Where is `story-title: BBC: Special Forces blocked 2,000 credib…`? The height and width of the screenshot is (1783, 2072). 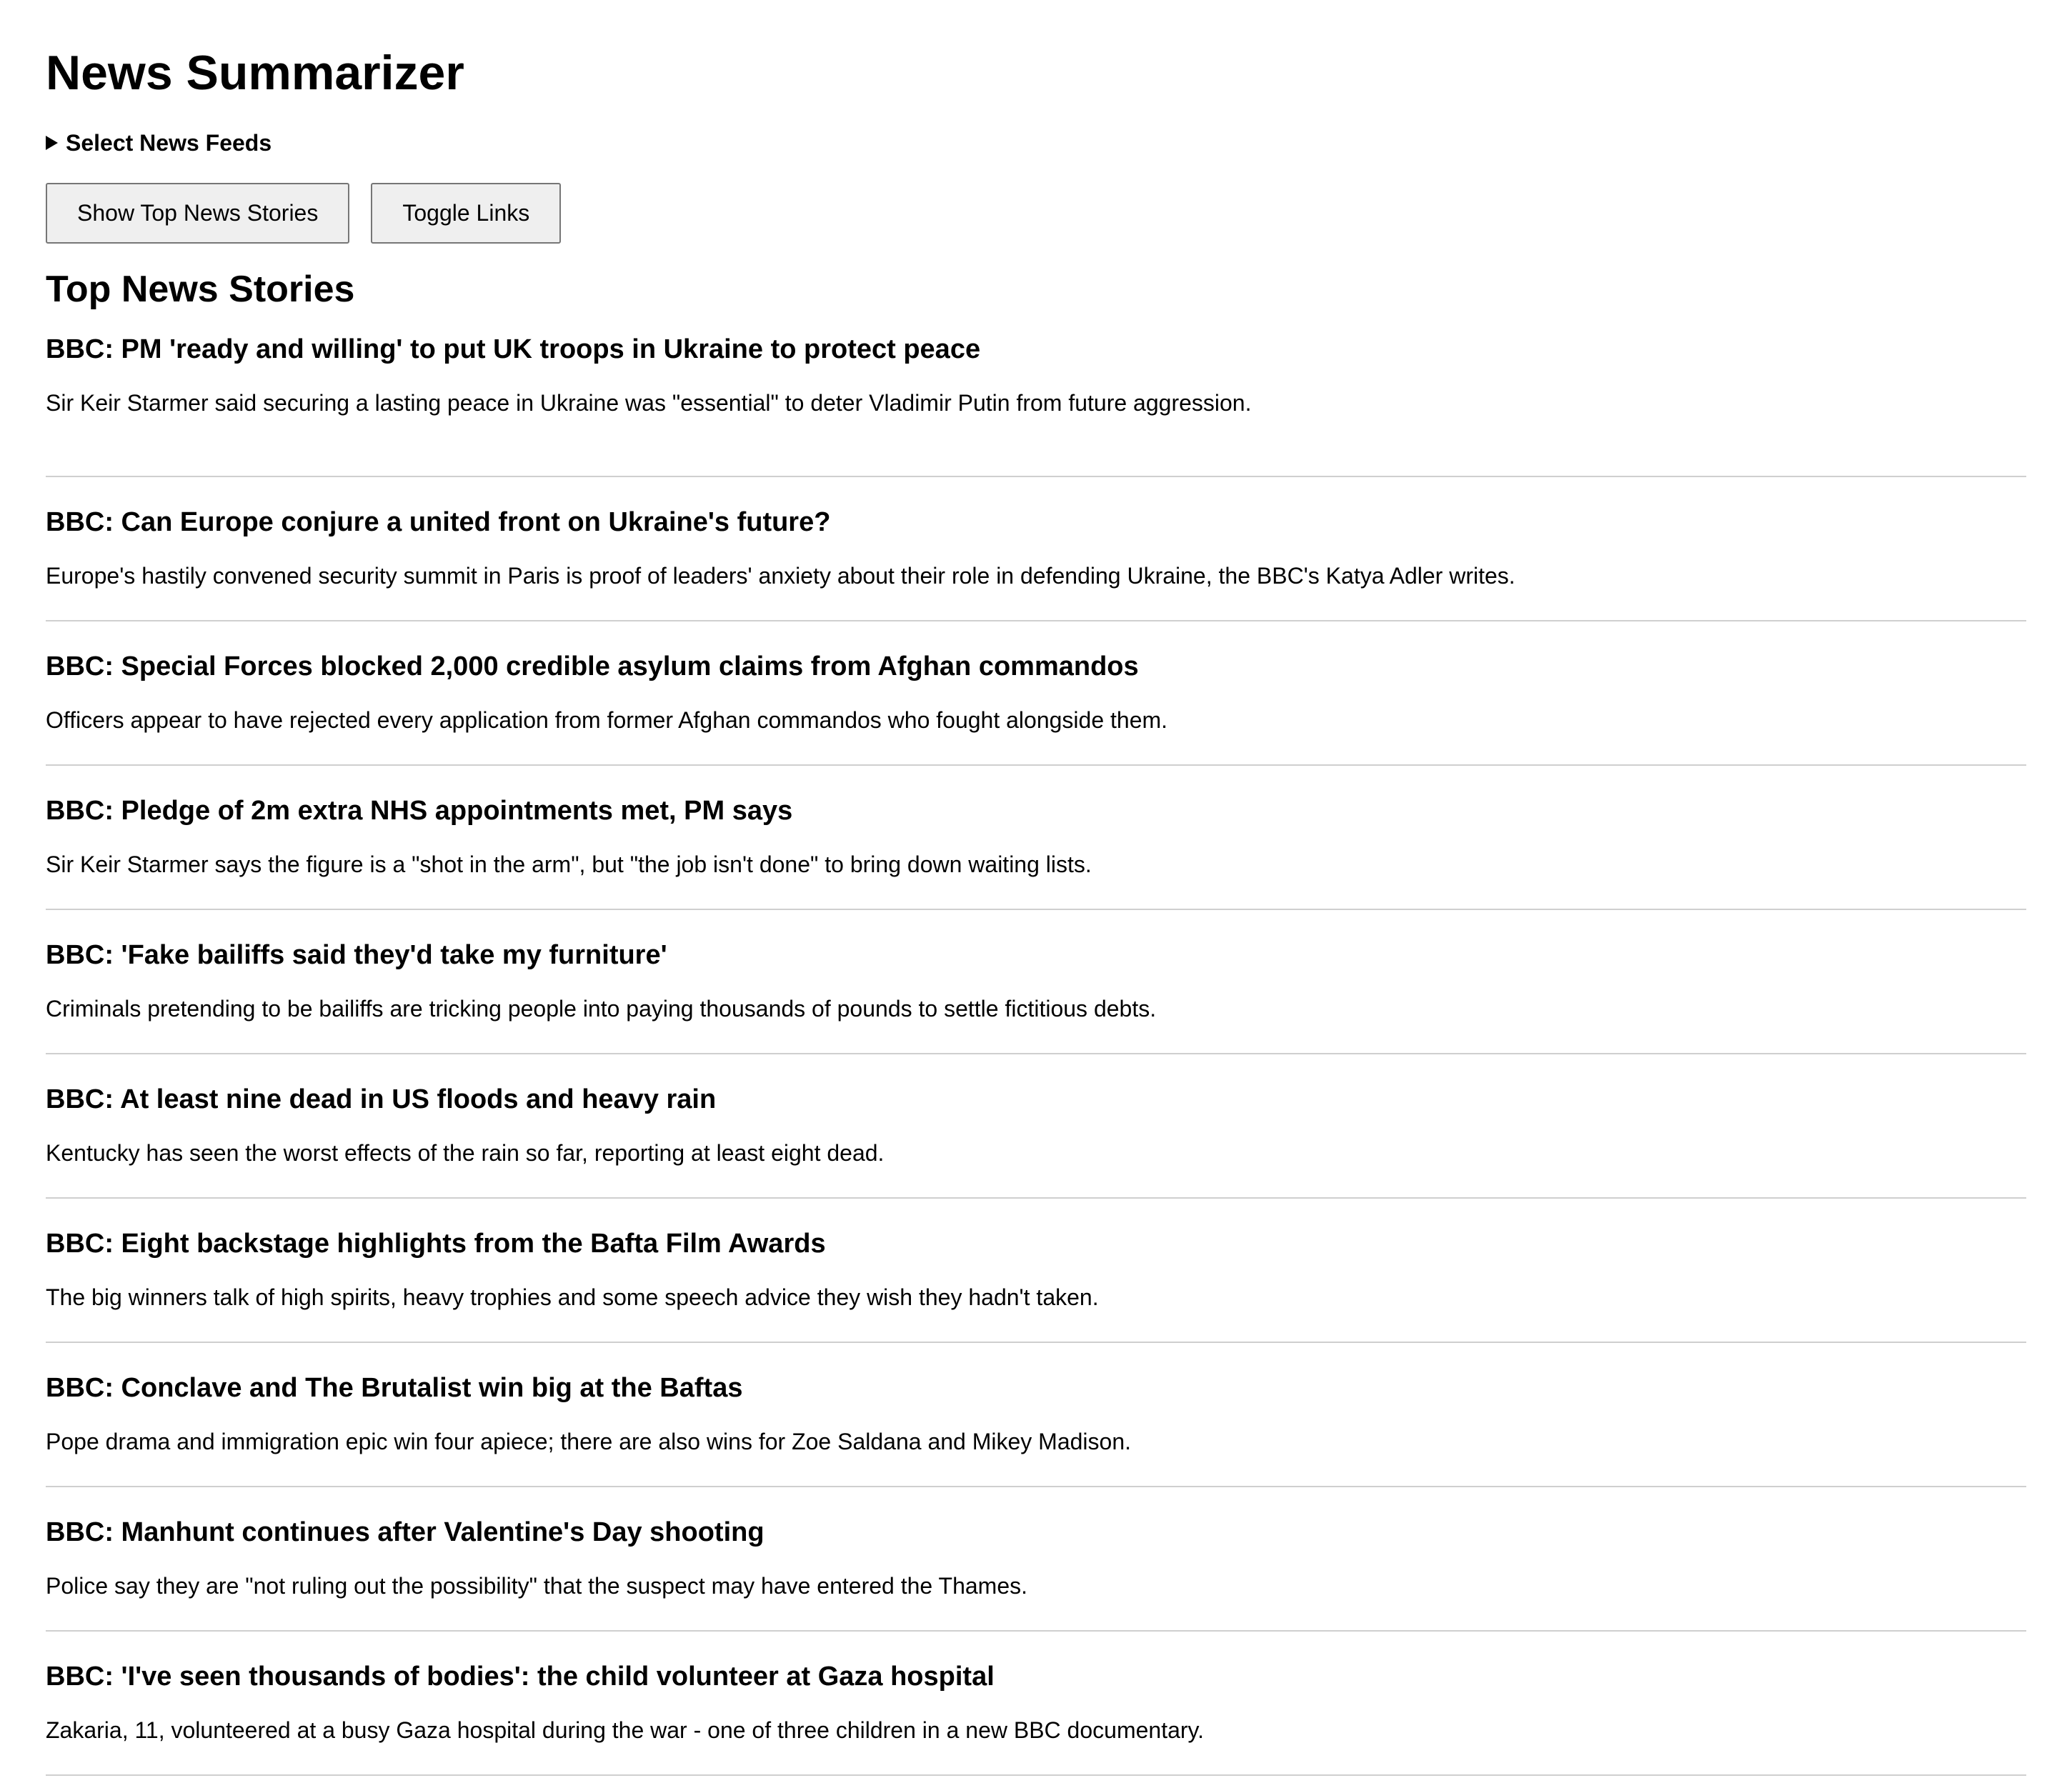
story-title: BBC: Special Forces blocked 2,000 credib… is located at coordinates (592, 666).